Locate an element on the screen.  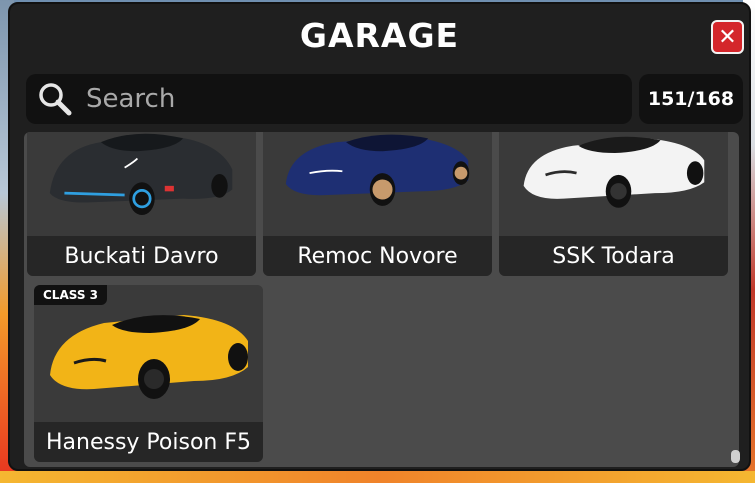
background-bottom is located at coordinates (377, 477).